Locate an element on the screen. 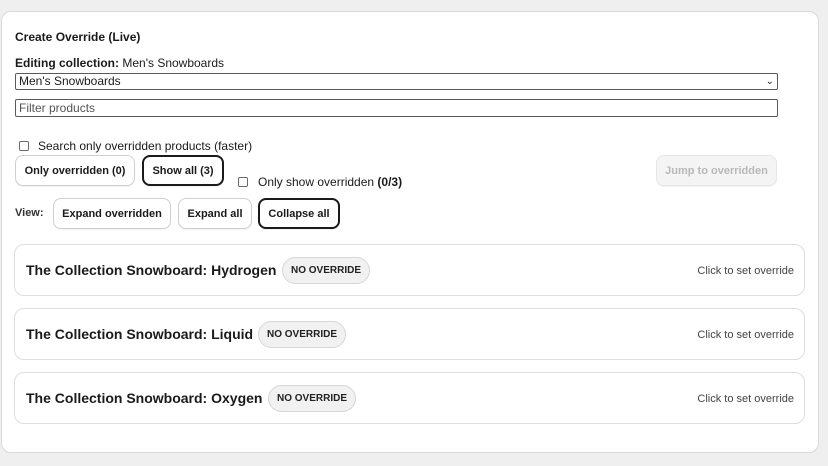 This screenshot has height=466, width=828. view-label: View: is located at coordinates (29, 213).